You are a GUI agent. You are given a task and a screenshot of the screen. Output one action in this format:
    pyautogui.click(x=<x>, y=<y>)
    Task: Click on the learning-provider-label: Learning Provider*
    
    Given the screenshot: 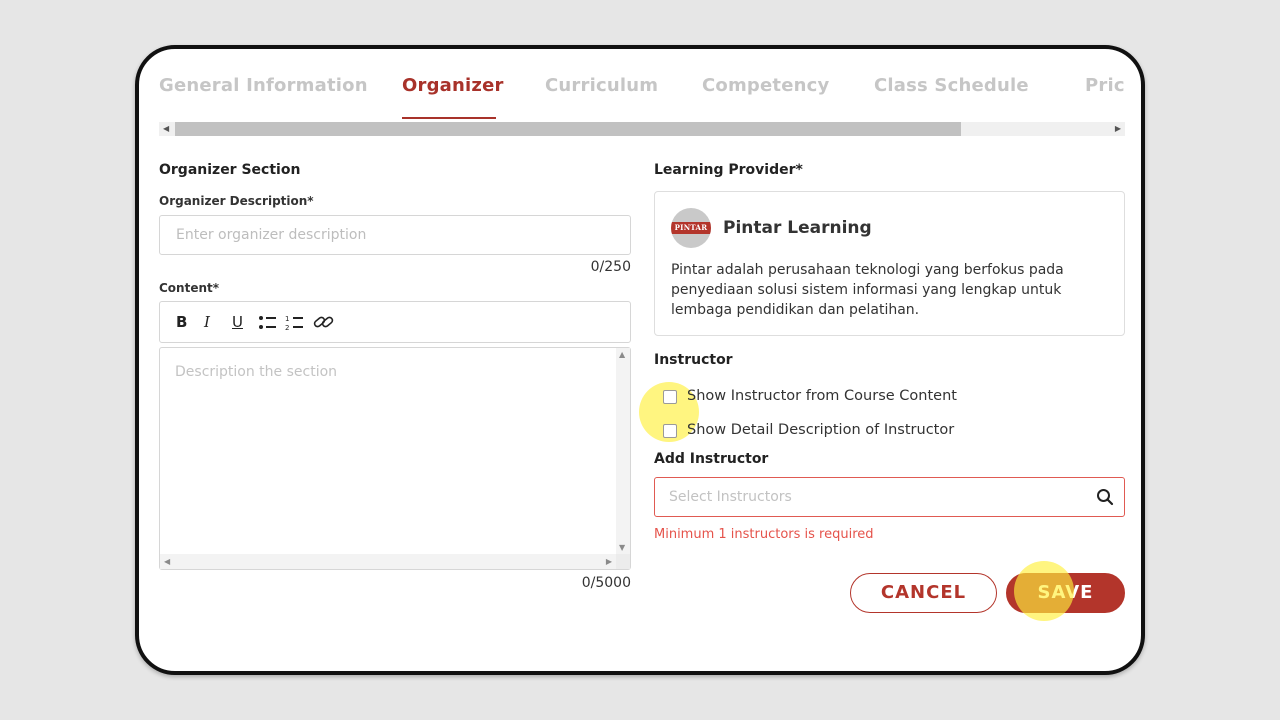 What is the action you would take?
    pyautogui.click(x=728, y=170)
    